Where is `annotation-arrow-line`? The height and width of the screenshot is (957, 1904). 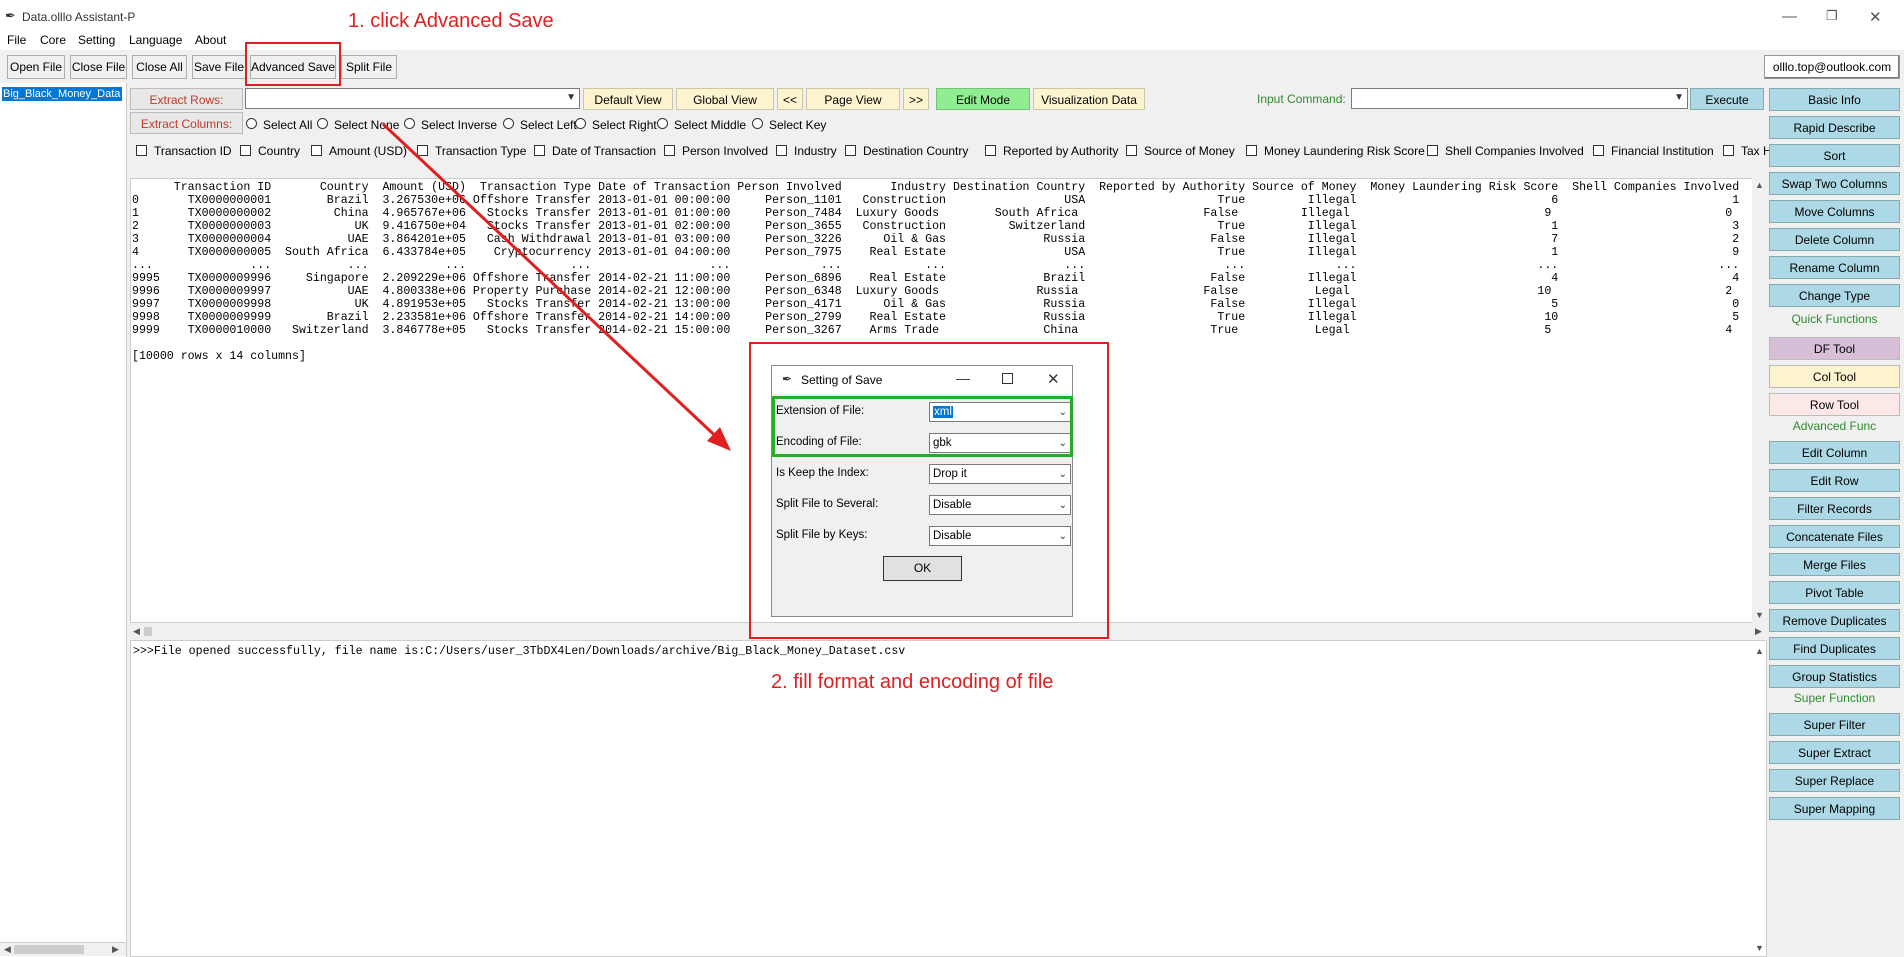
annotation-arrow-line is located at coordinates (553, 284).